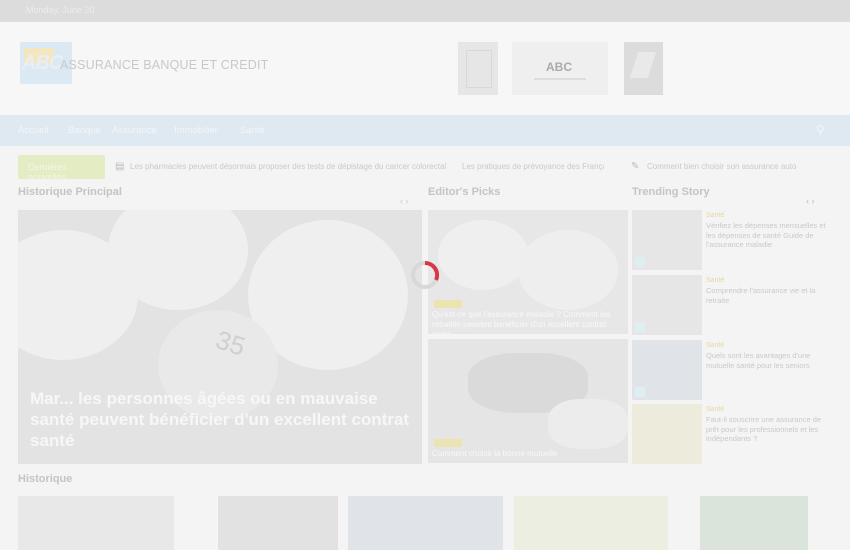  What do you see at coordinates (671, 192) in the screenshot?
I see `section-title-trending: Trending Story` at bounding box center [671, 192].